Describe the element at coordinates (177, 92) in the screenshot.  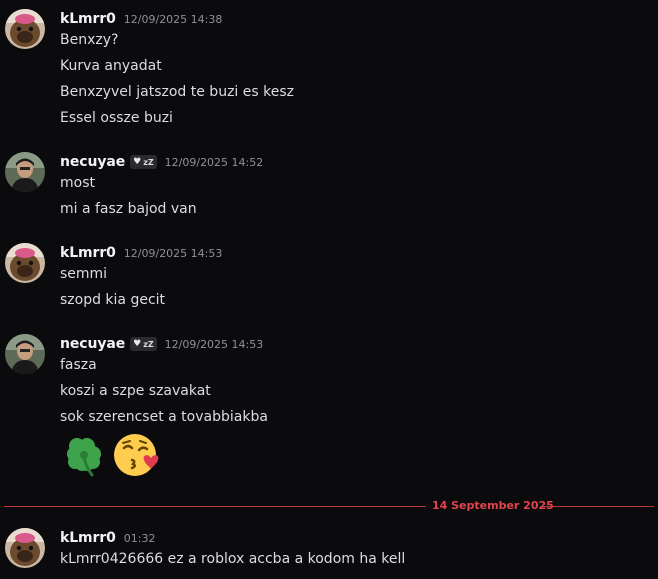
I see `message-text: Benxzyvel jatszod te buzi es kesz` at that location.